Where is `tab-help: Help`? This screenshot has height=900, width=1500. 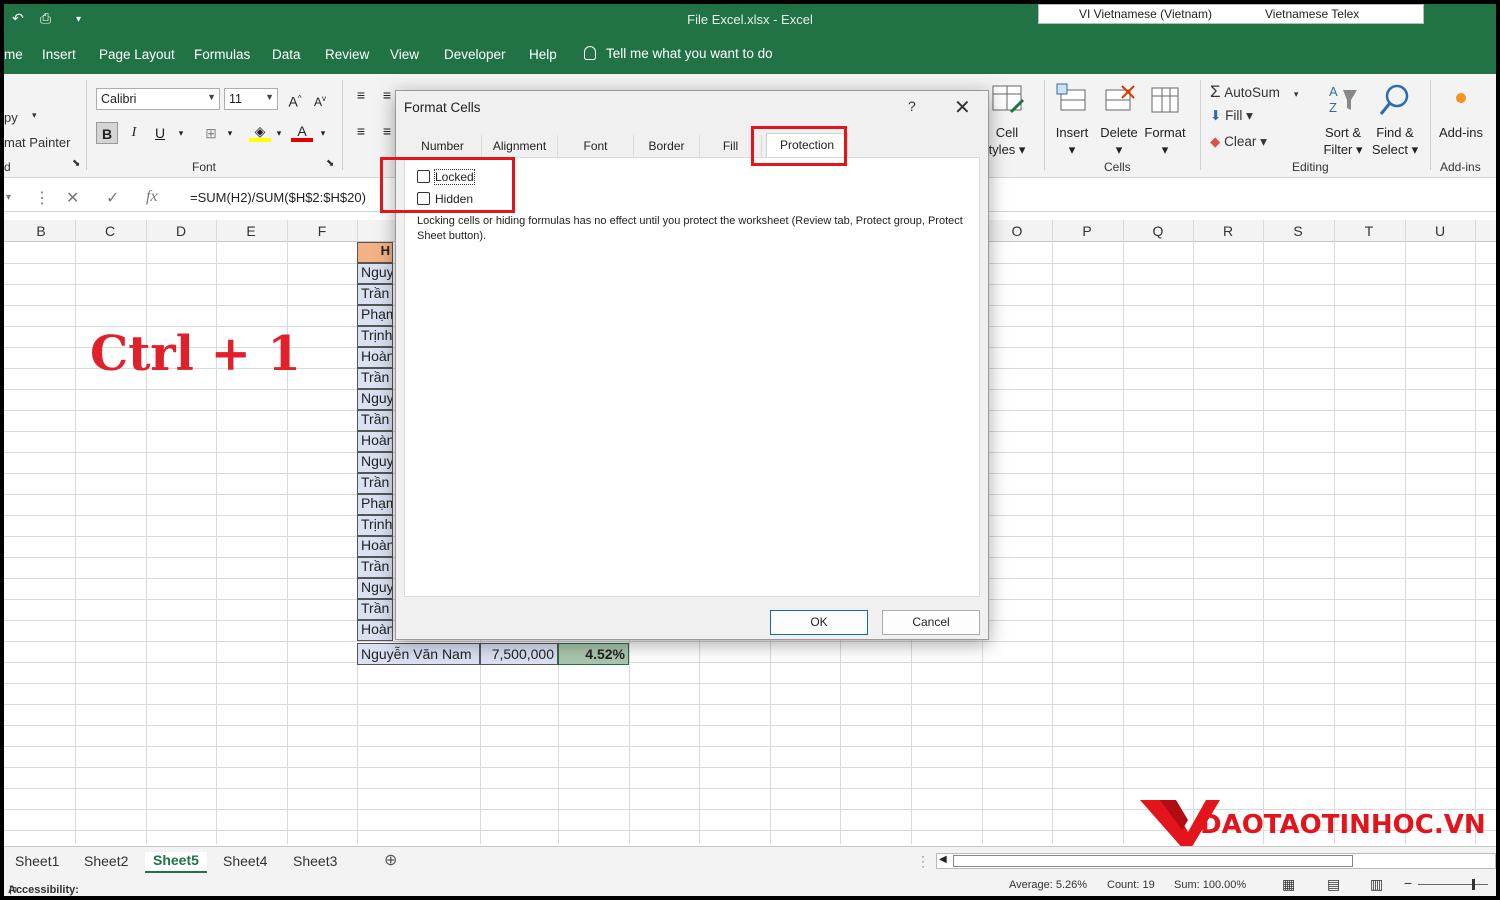 tab-help: Help is located at coordinates (543, 54).